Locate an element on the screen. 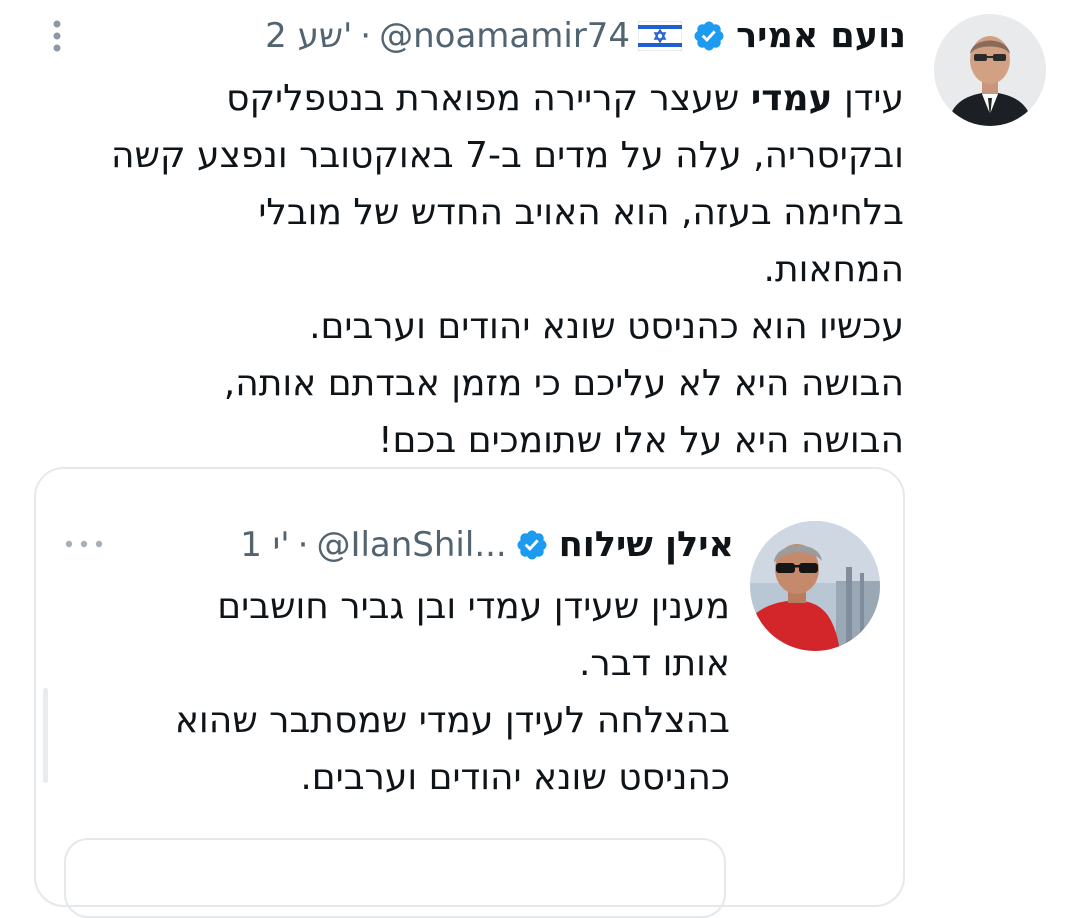 The image size is (1080, 918). author-display-name: נועם אמיר is located at coordinates (821, 36).